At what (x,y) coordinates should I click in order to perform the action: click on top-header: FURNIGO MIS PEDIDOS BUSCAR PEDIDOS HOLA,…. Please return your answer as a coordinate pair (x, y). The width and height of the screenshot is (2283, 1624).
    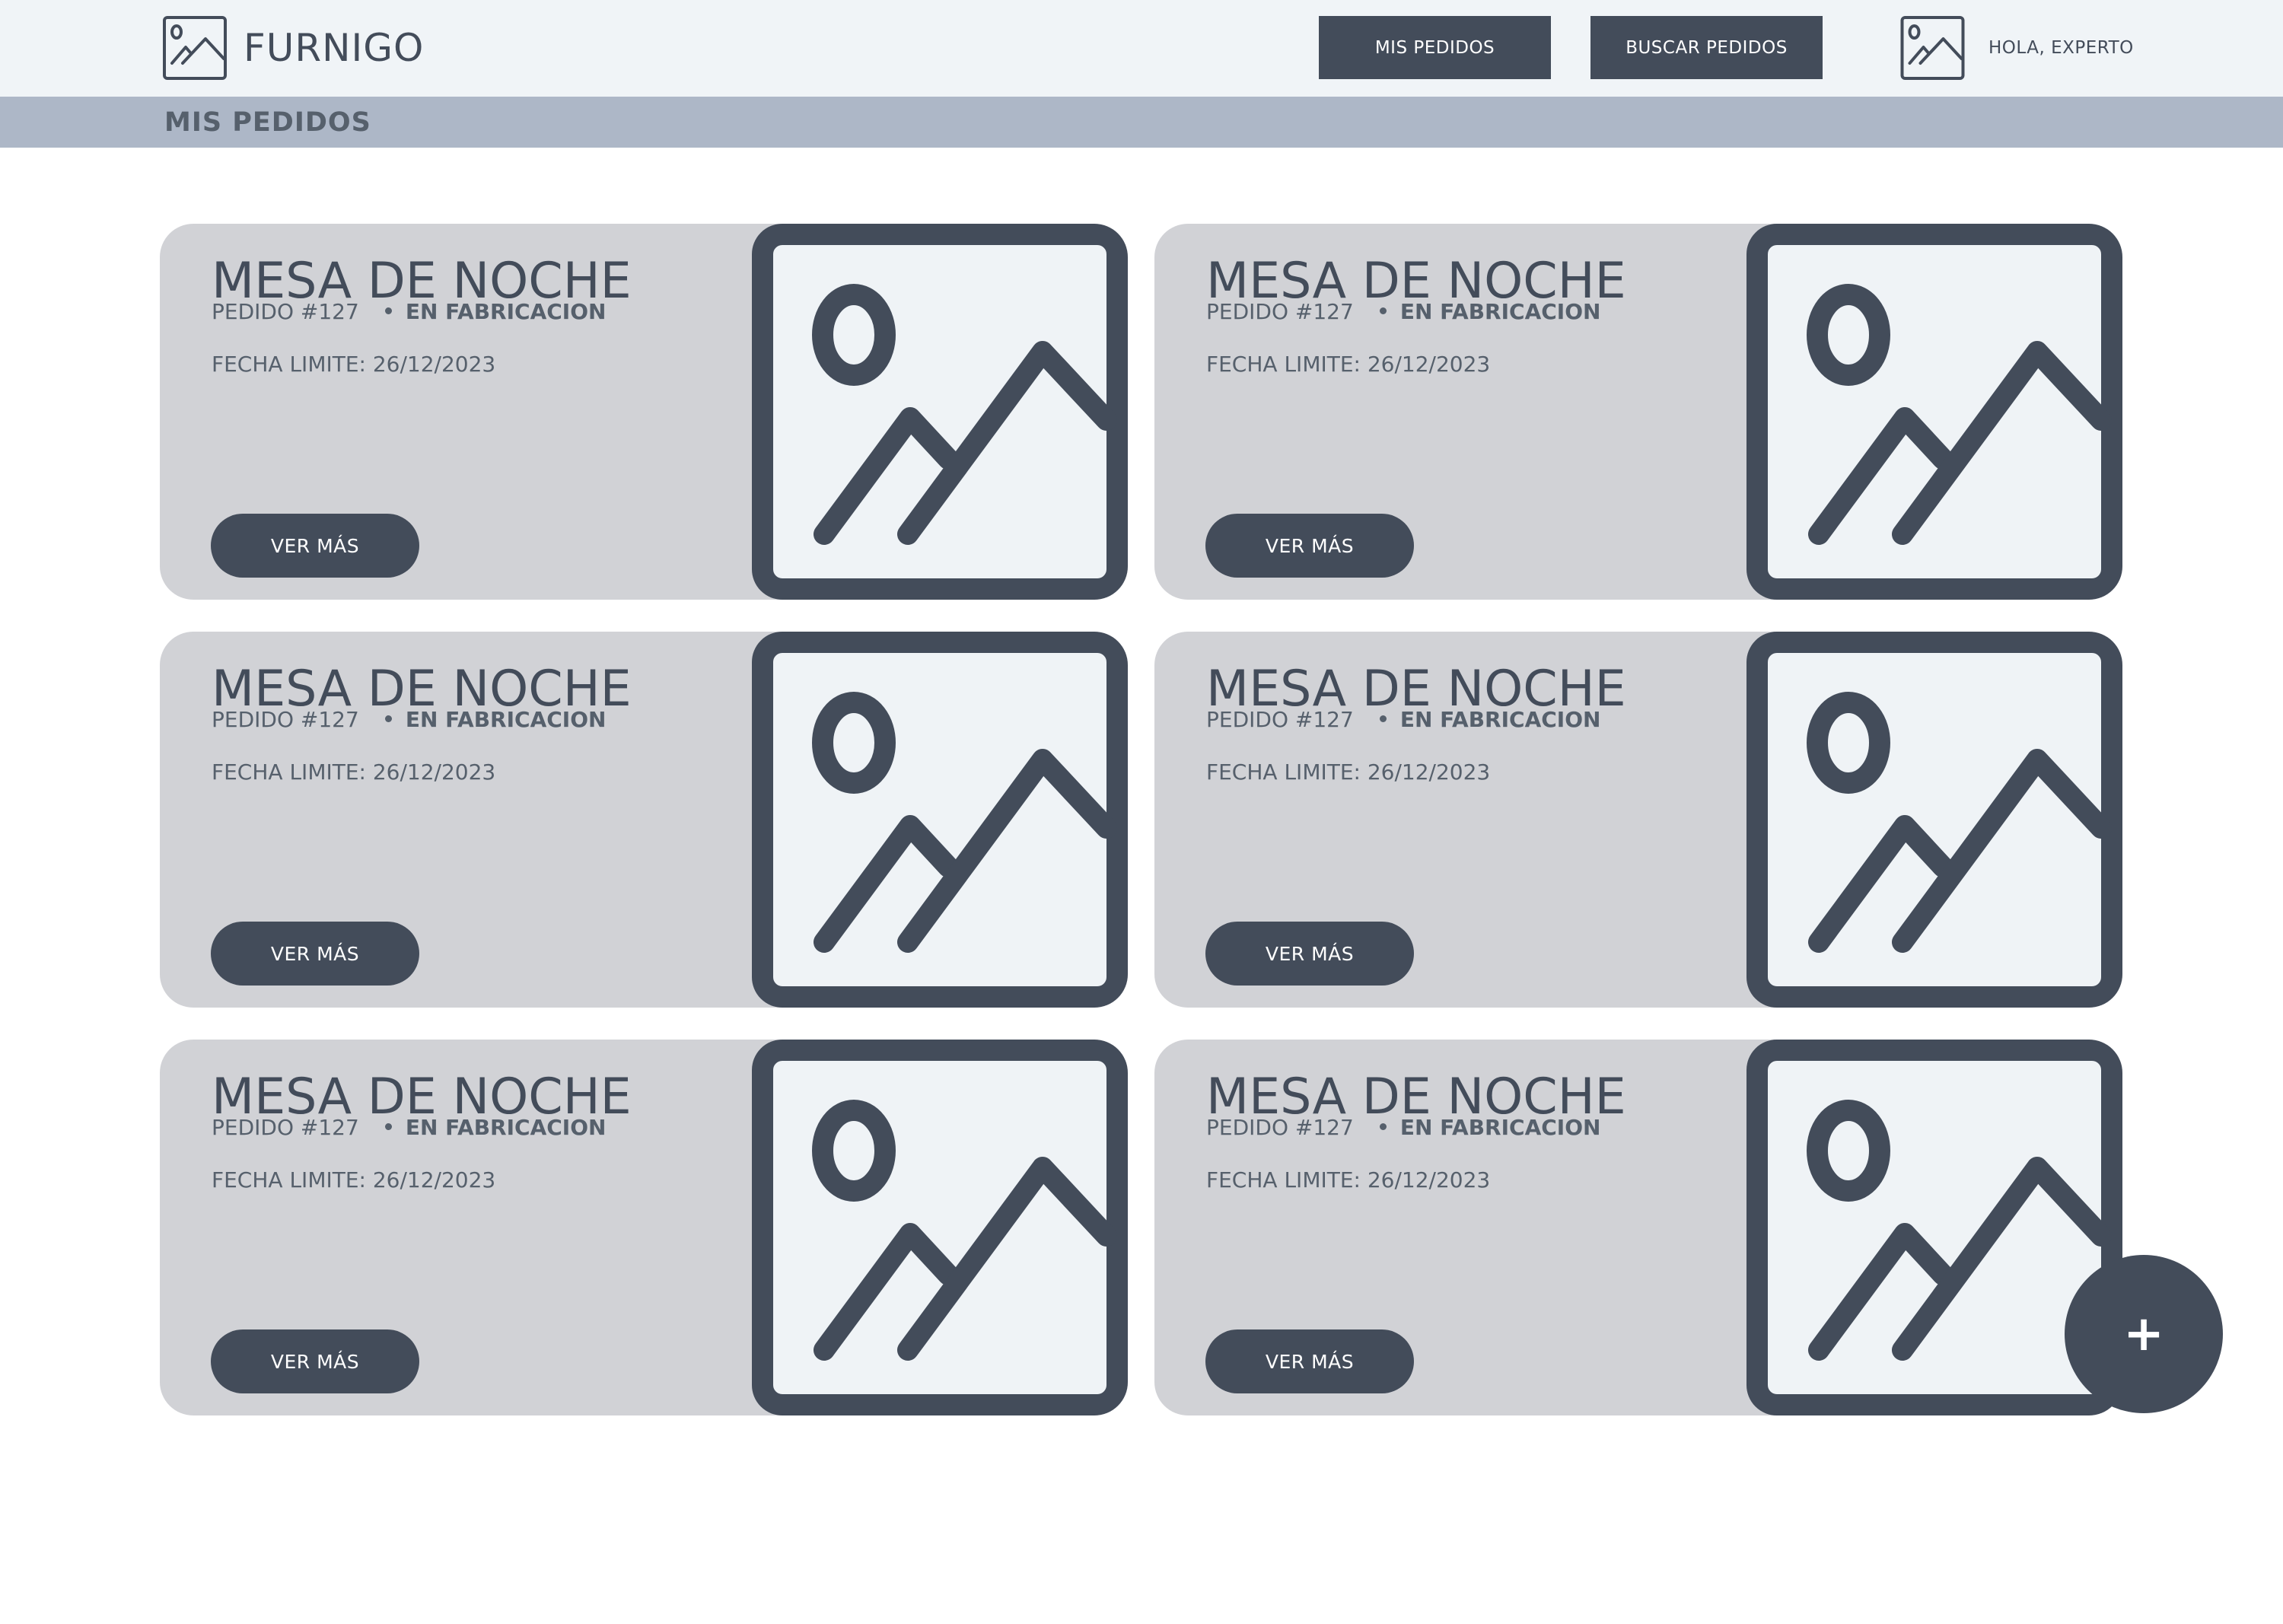
    Looking at the image, I should click on (1141, 48).